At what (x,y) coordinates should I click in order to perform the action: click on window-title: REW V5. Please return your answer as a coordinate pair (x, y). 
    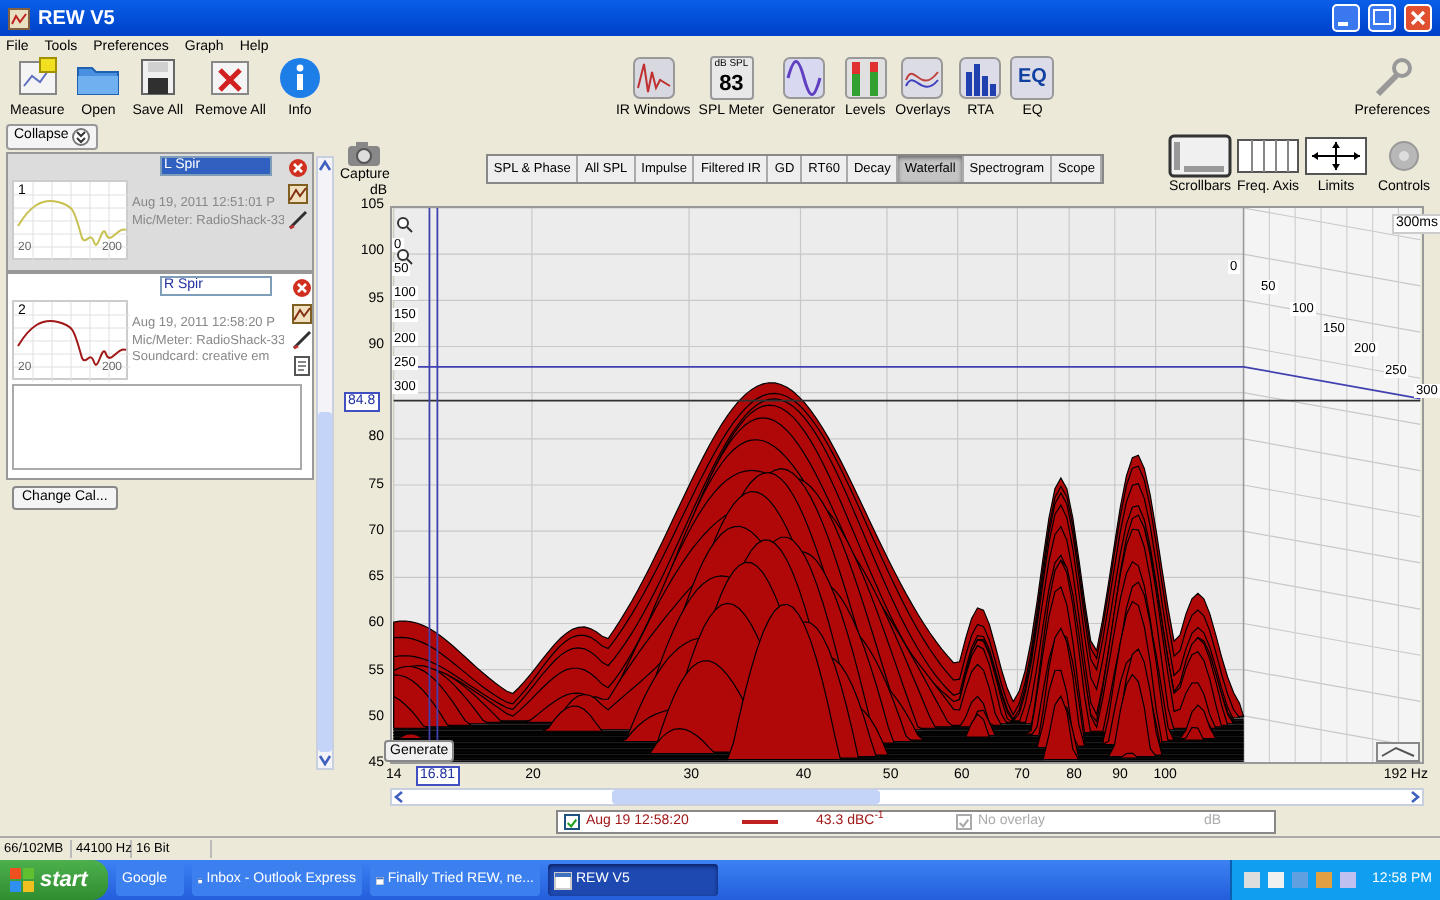
    Looking at the image, I should click on (76, 19).